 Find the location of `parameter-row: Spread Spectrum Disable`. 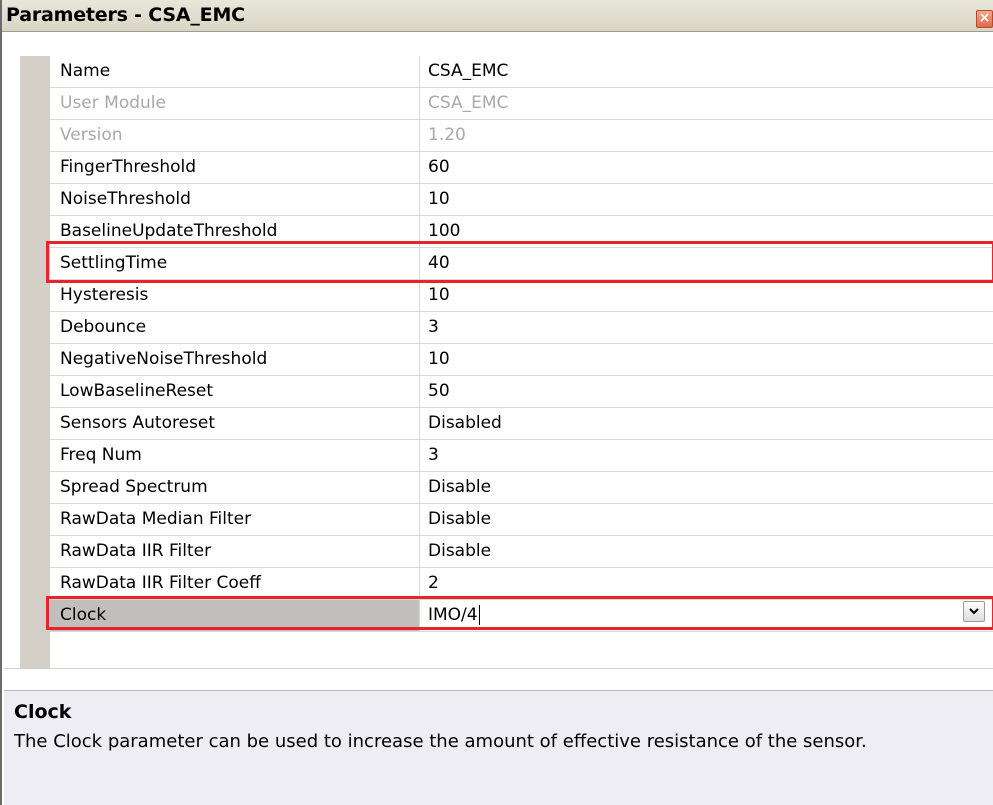

parameter-row: Spread Spectrum Disable is located at coordinates (521, 488).